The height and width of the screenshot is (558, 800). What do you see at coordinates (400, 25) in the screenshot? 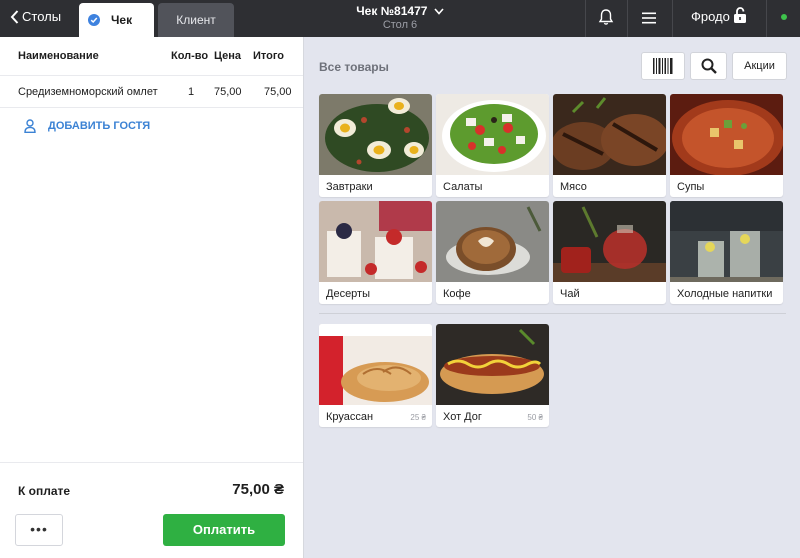
I see `order-table: Стол 6` at bounding box center [400, 25].